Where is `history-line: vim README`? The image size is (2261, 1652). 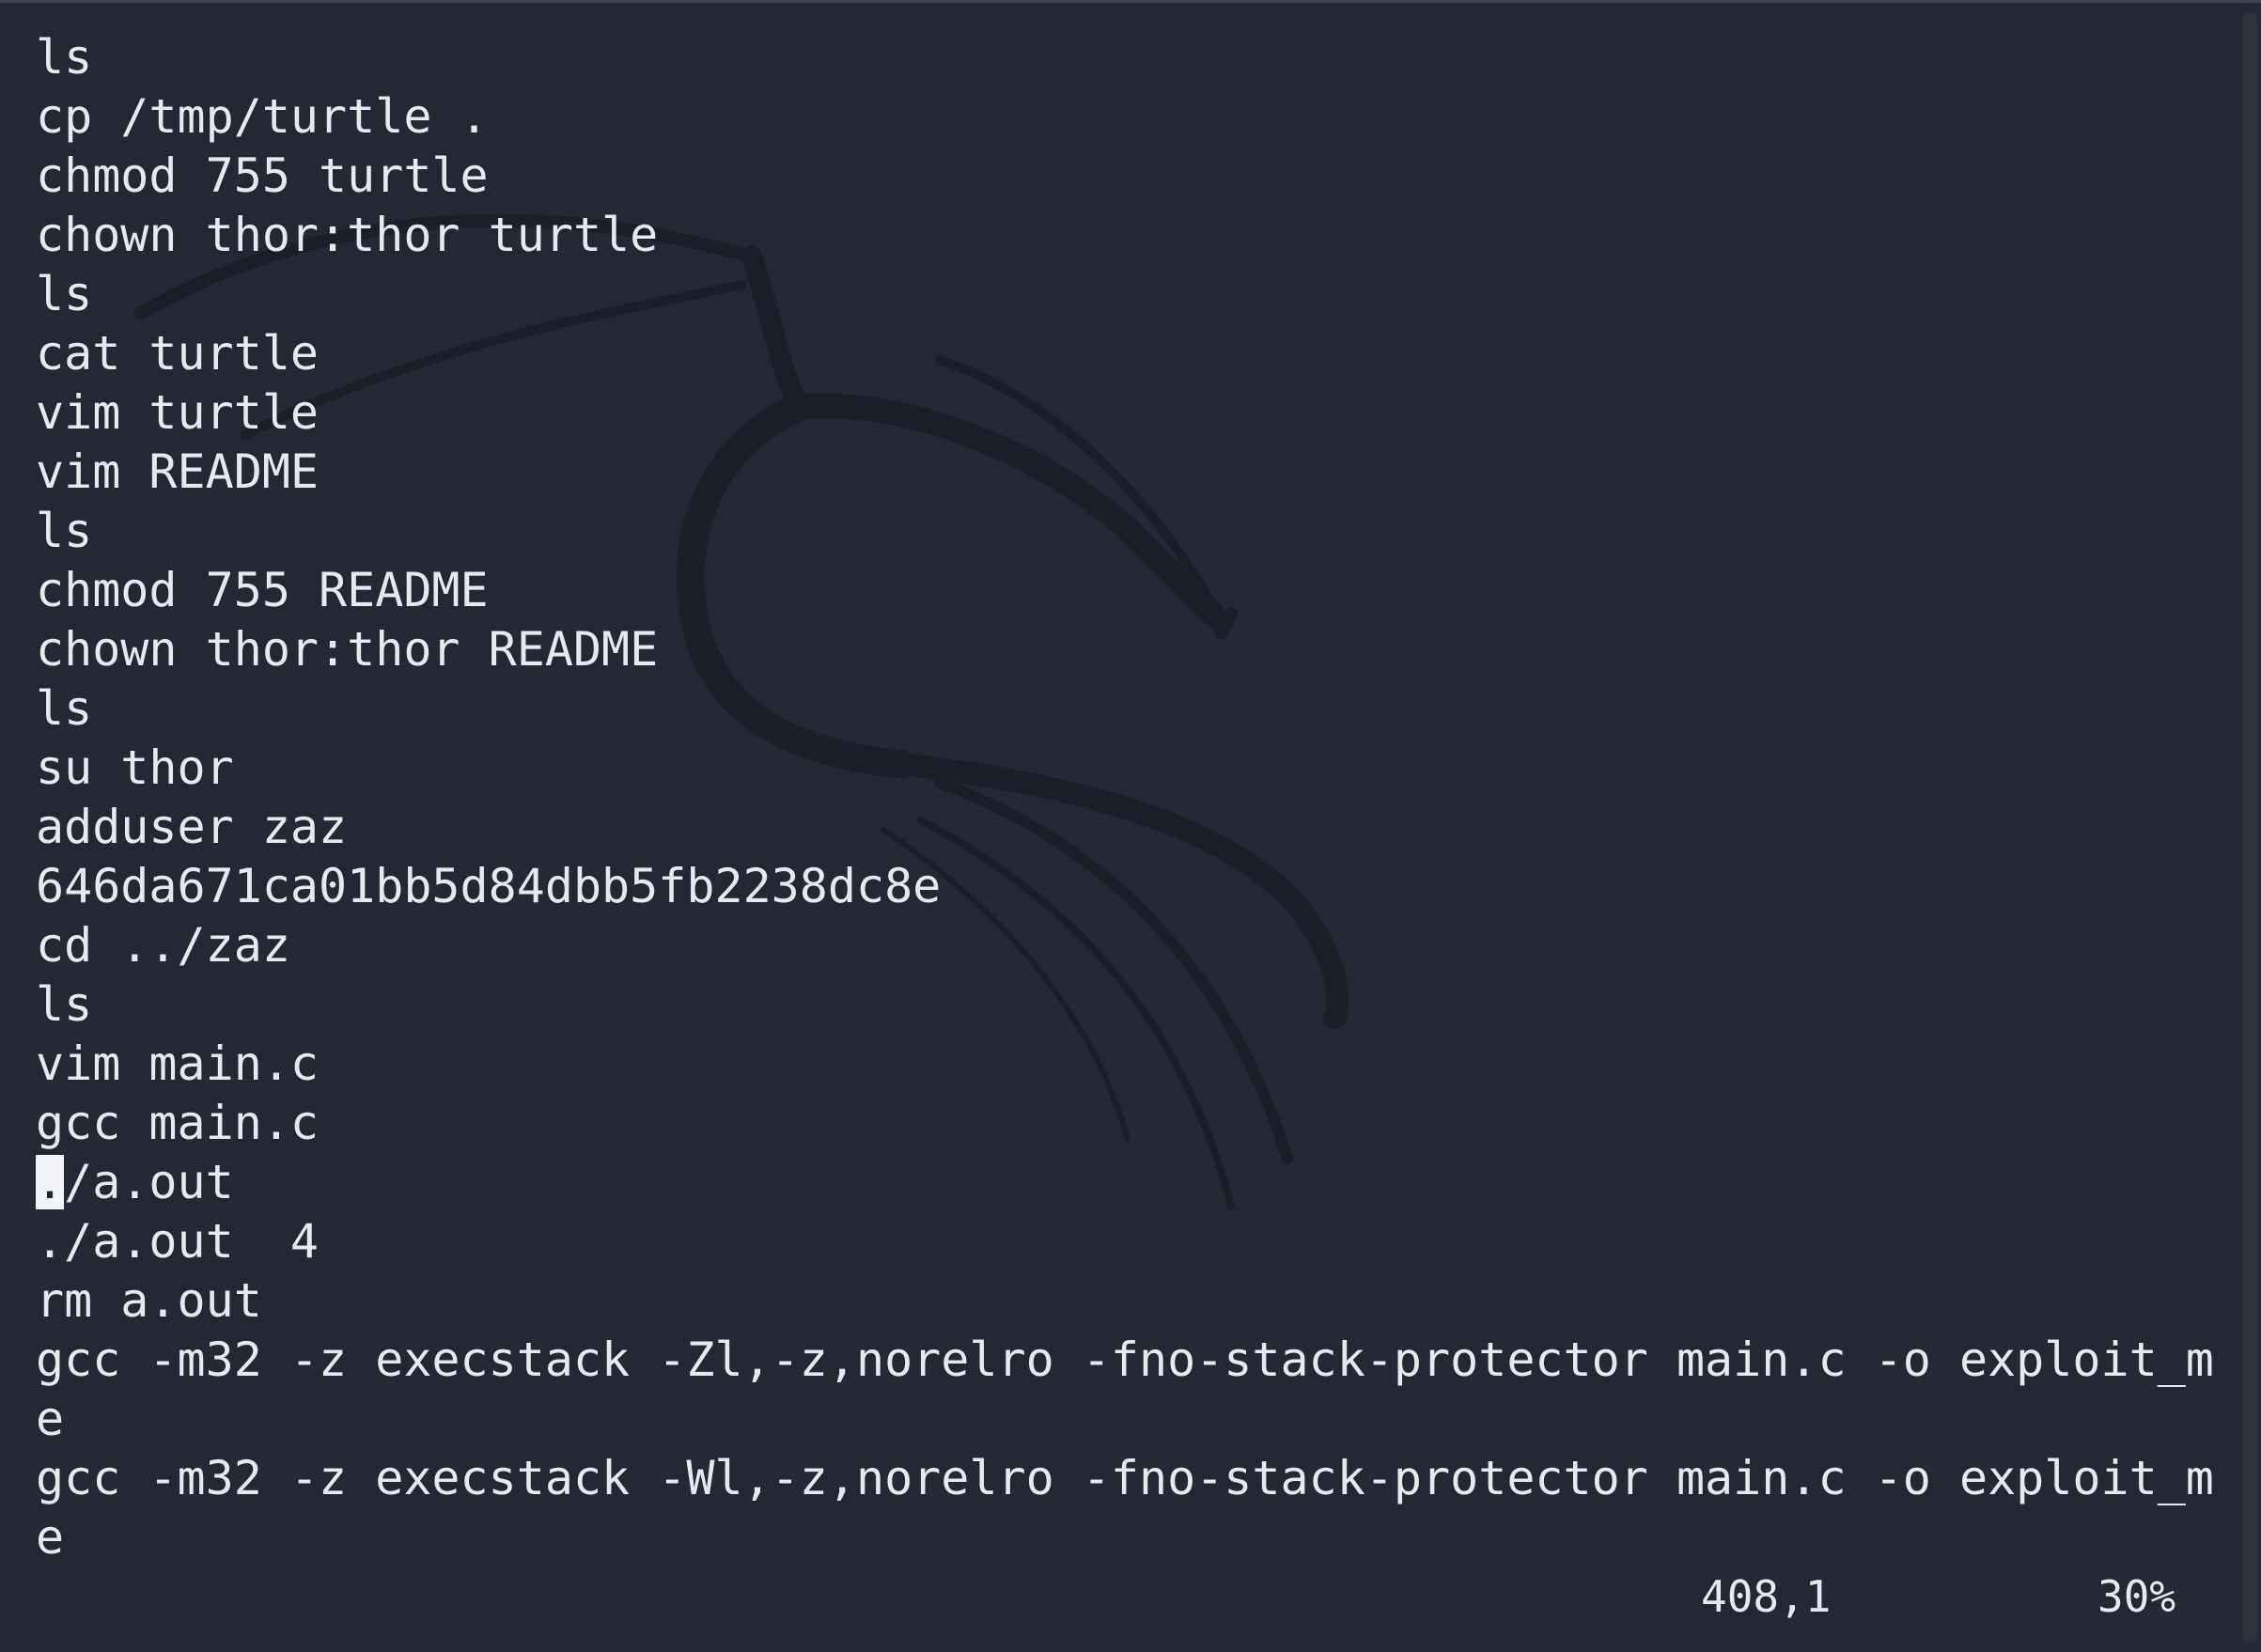
history-line: vim README is located at coordinates (1130, 472).